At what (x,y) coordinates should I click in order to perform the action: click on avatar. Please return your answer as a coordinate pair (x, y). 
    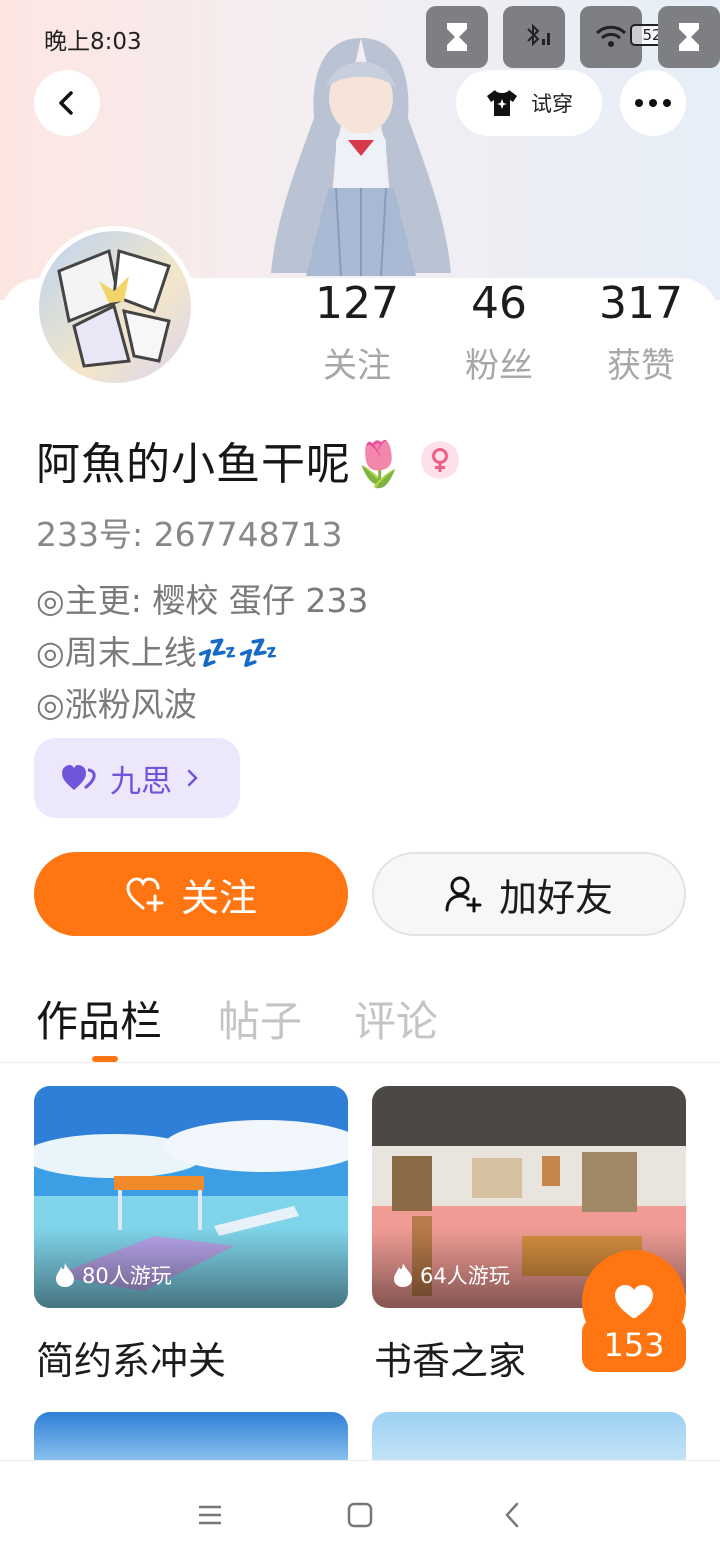
    Looking at the image, I should click on (115, 307).